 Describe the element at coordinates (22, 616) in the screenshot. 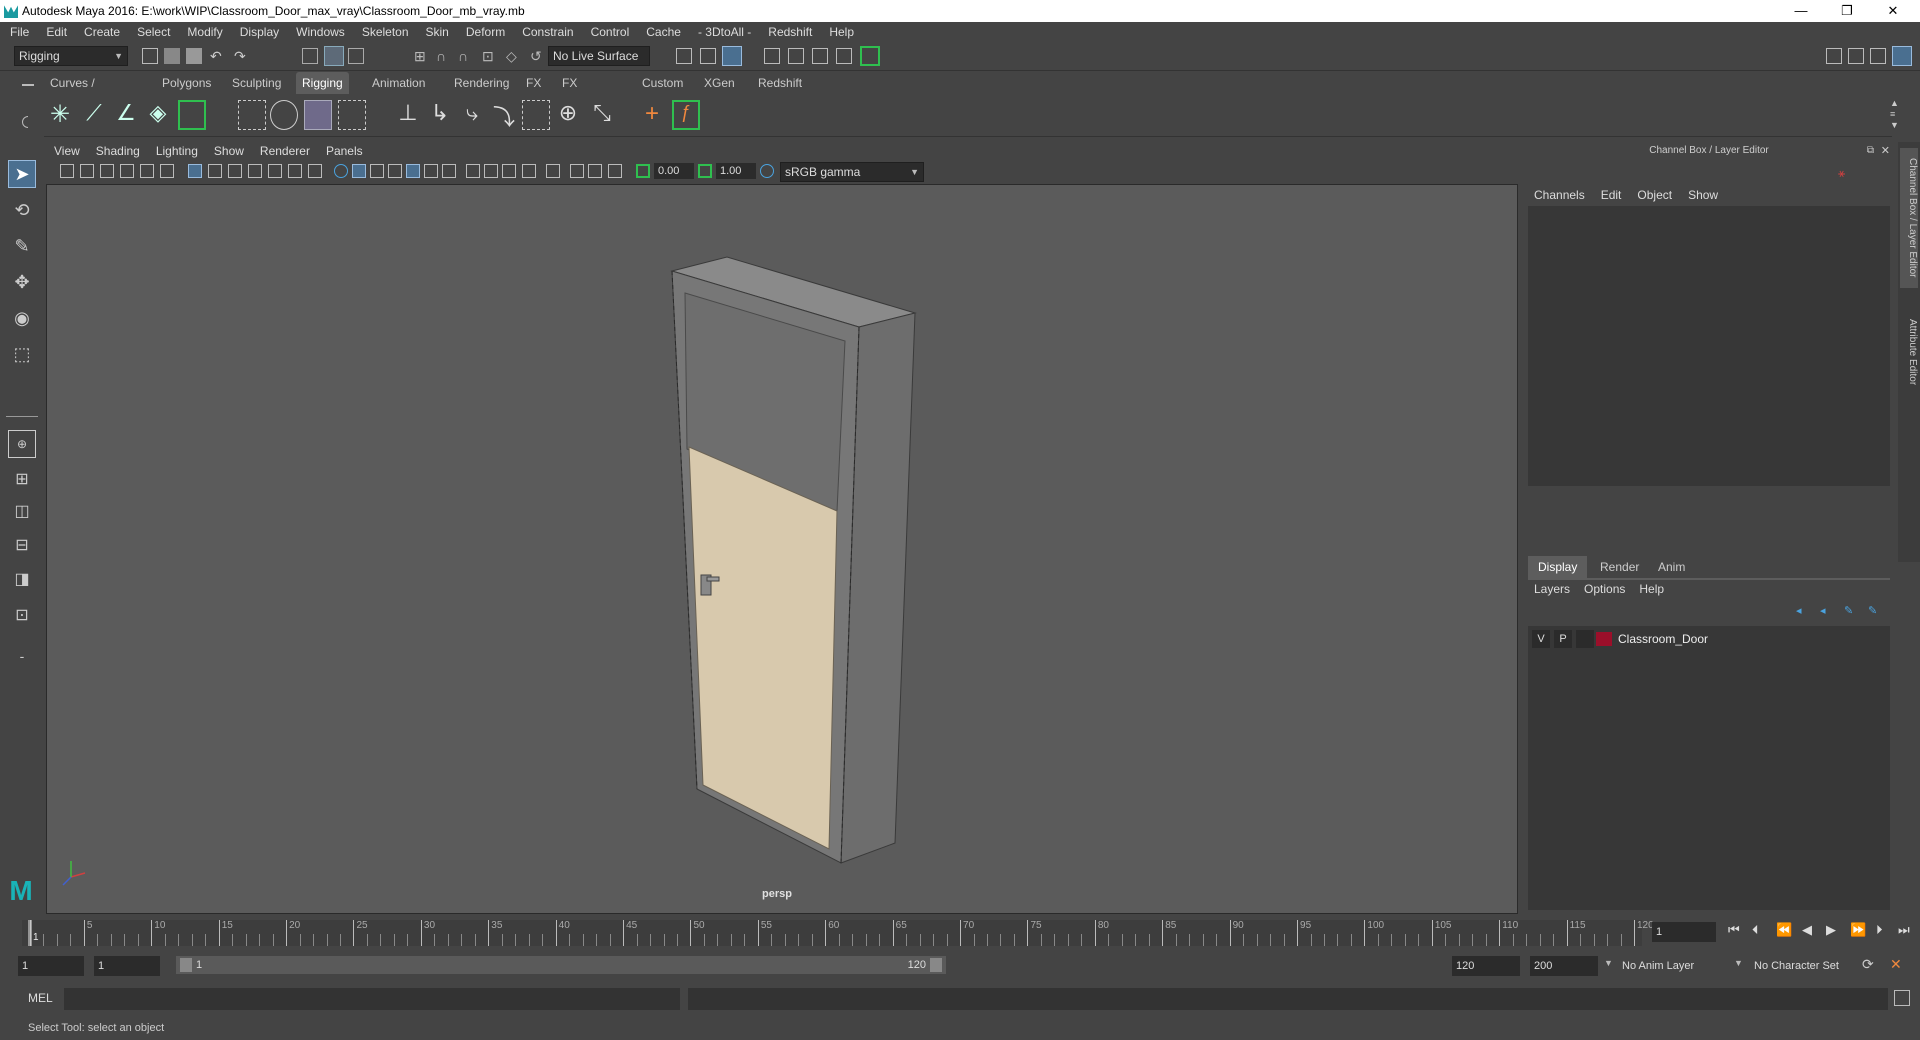

I see `hypershade-layout-icon: ⊡` at that location.